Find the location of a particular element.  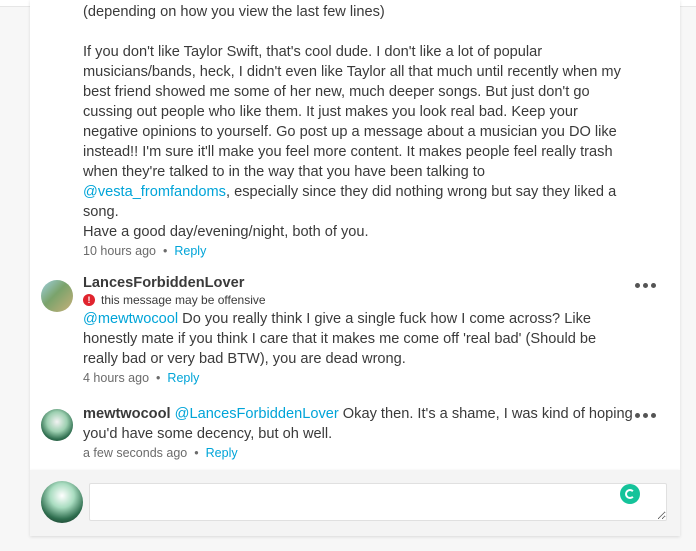

warning-text: this message may be offensive is located at coordinates (183, 300).